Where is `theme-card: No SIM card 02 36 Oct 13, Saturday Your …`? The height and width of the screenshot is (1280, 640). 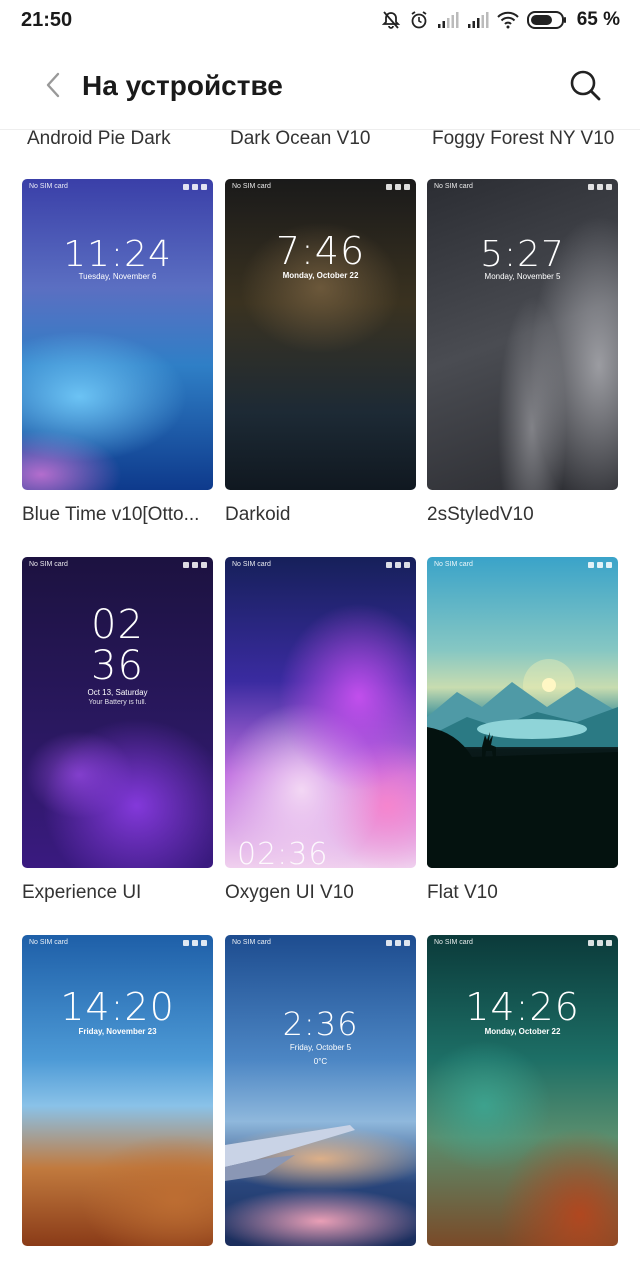 theme-card: No SIM card 02 36 Oct 13, Saturday Your … is located at coordinates (117, 730).